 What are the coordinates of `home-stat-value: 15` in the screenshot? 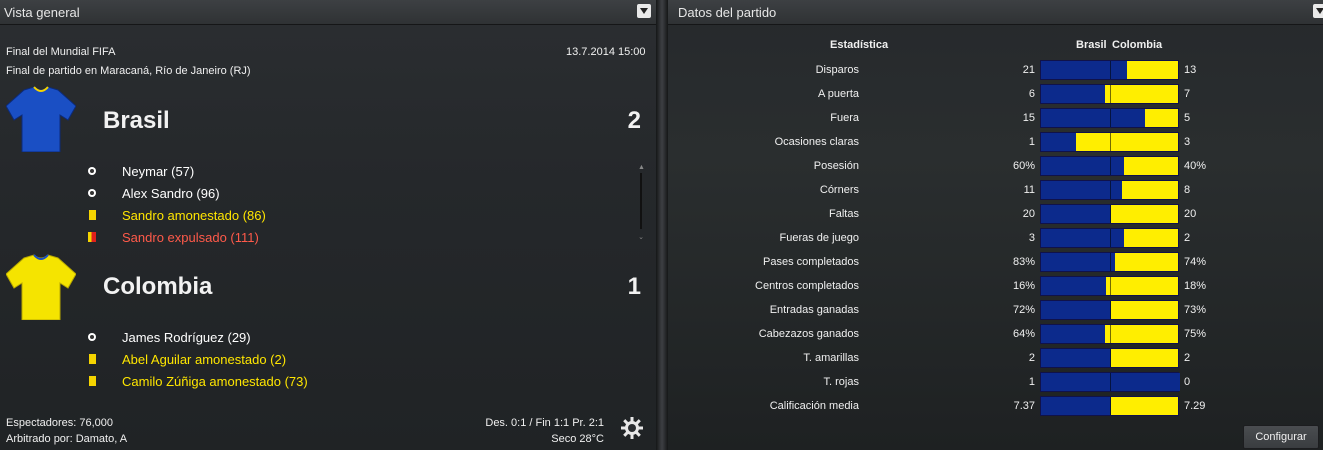 It's located at (1028, 118).